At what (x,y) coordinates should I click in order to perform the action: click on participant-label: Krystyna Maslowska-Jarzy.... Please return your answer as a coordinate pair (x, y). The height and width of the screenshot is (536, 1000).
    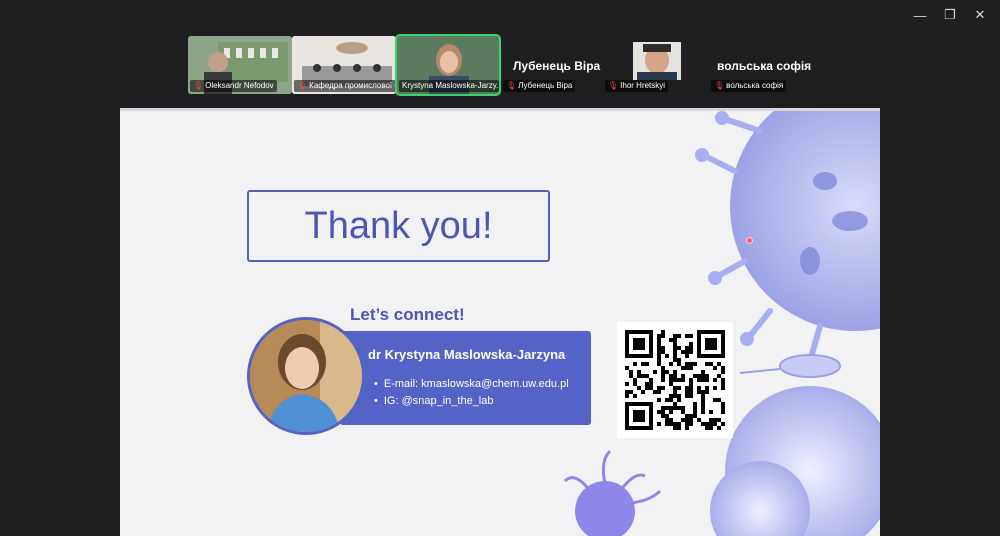
    Looking at the image, I should click on (449, 86).